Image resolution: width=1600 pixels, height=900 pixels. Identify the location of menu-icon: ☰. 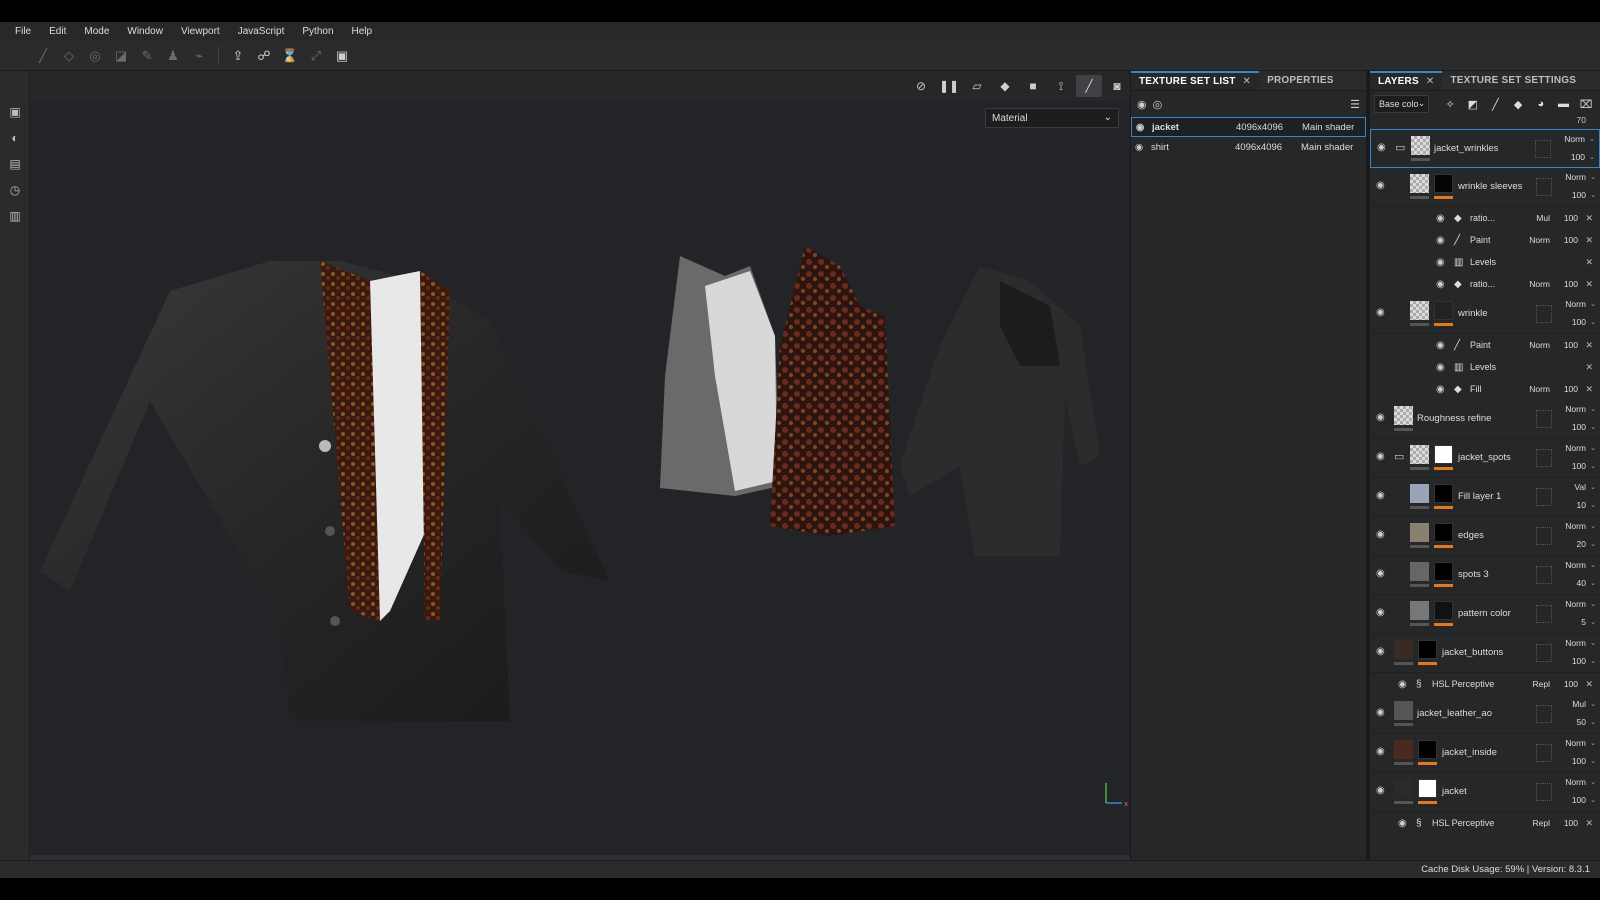
(1355, 104).